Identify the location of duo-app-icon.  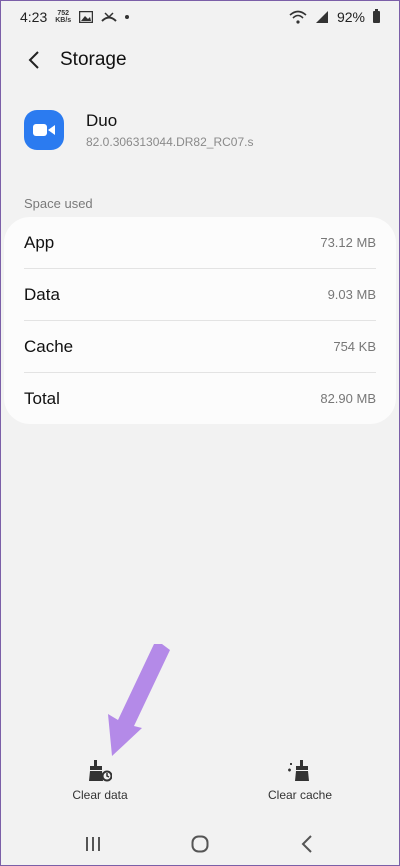
(44, 130).